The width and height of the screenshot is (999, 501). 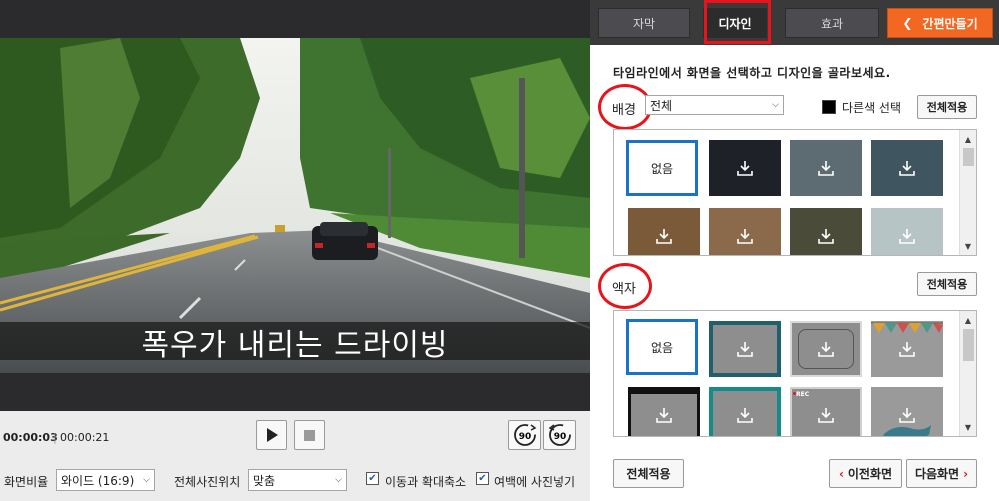 What do you see at coordinates (648, 473) in the screenshot?
I see `footer-apply-all-button: 전체적용` at bounding box center [648, 473].